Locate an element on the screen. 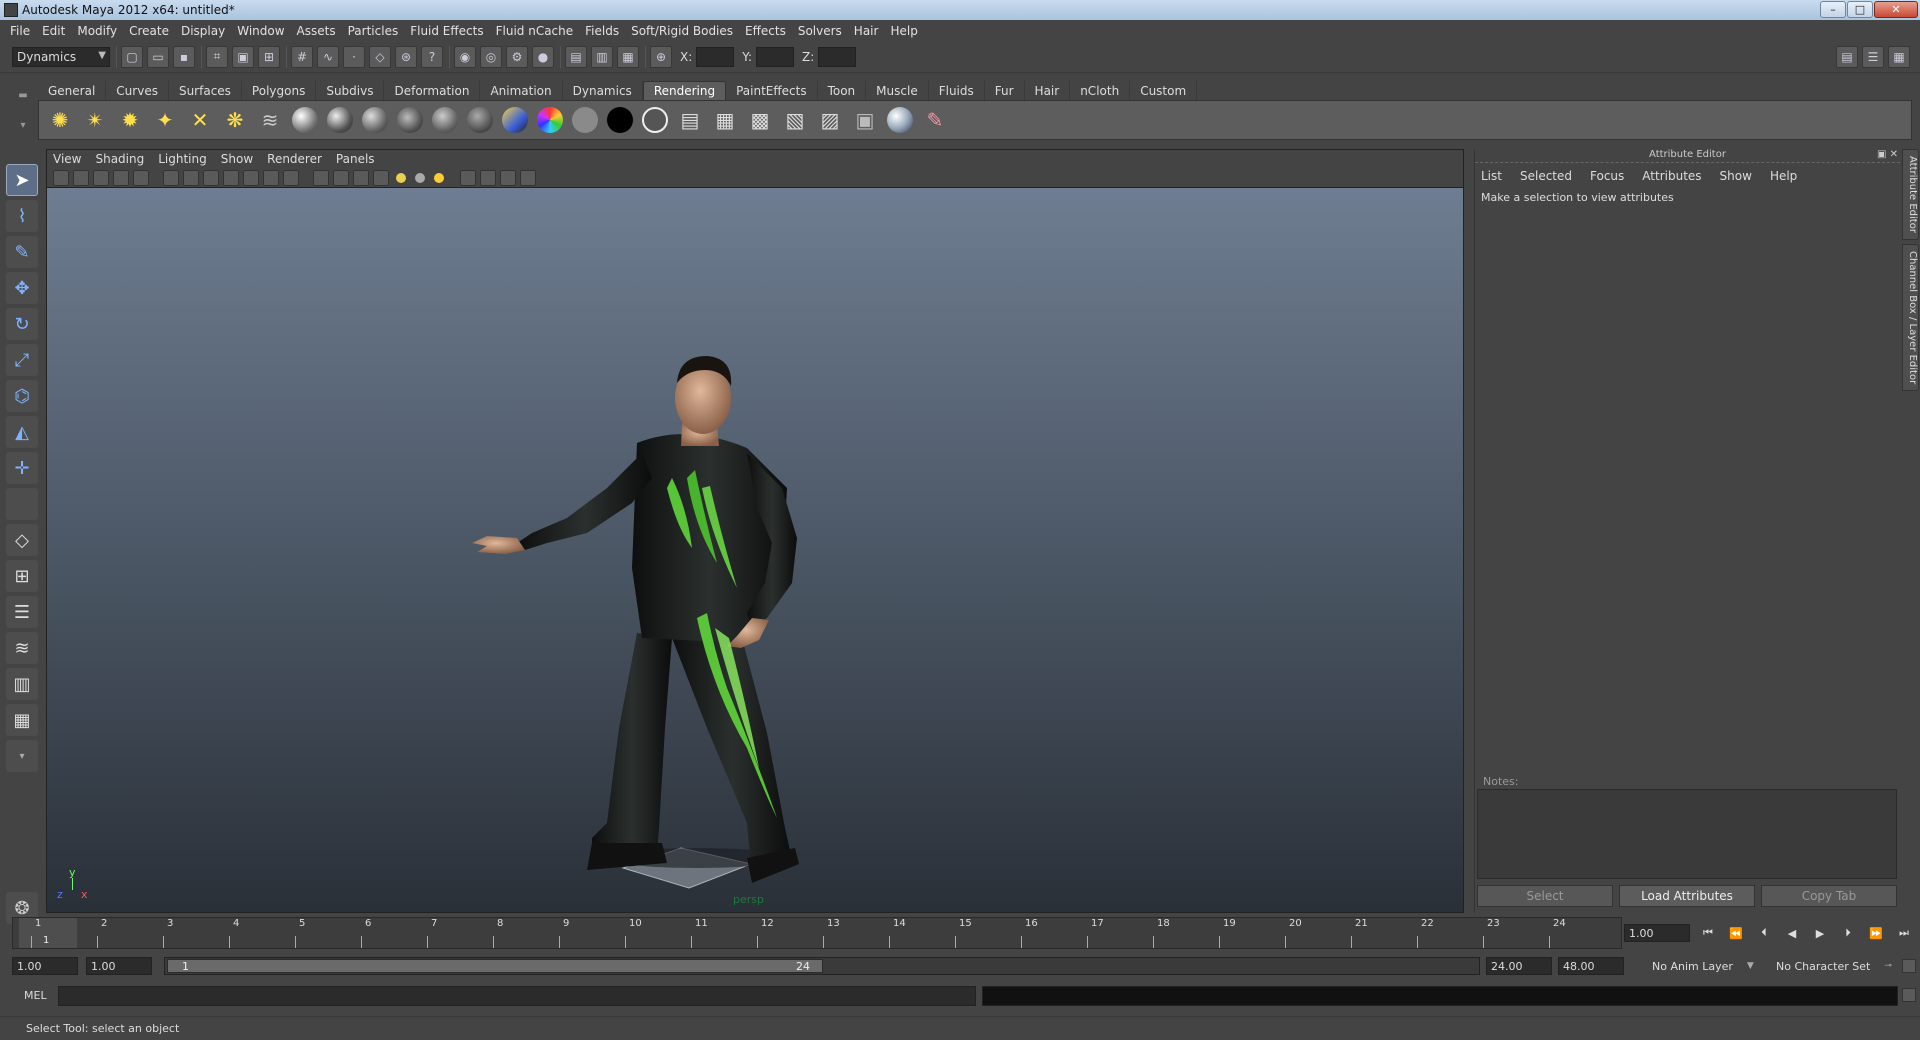 The image size is (1920, 1040). layout-options-icon: ▾ is located at coordinates (22, 756).